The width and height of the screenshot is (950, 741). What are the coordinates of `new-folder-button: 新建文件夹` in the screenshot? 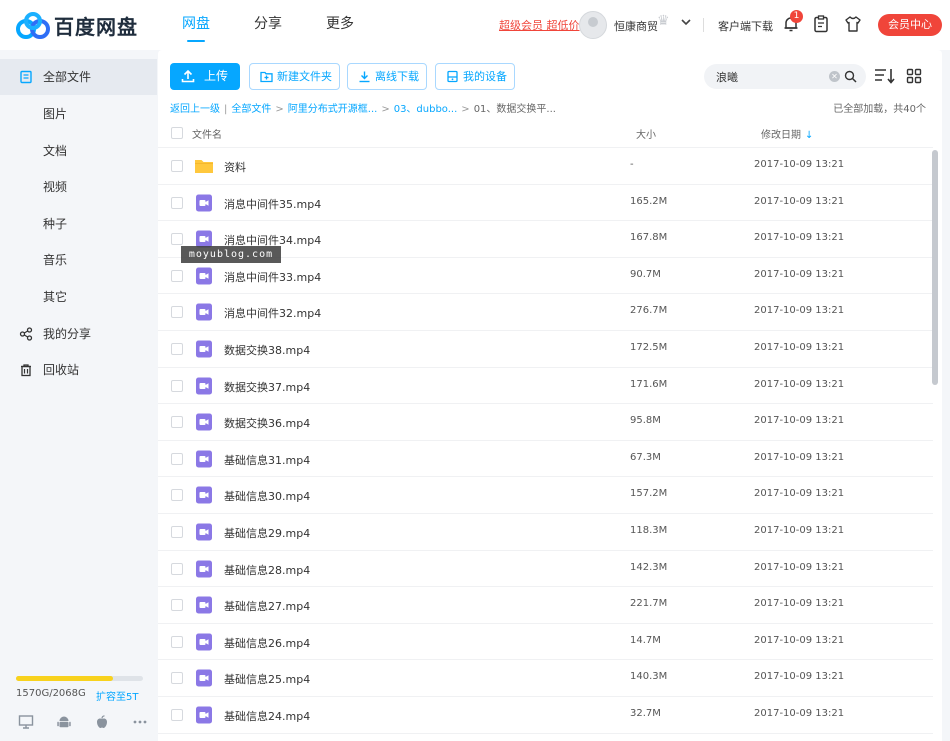 It's located at (294, 76).